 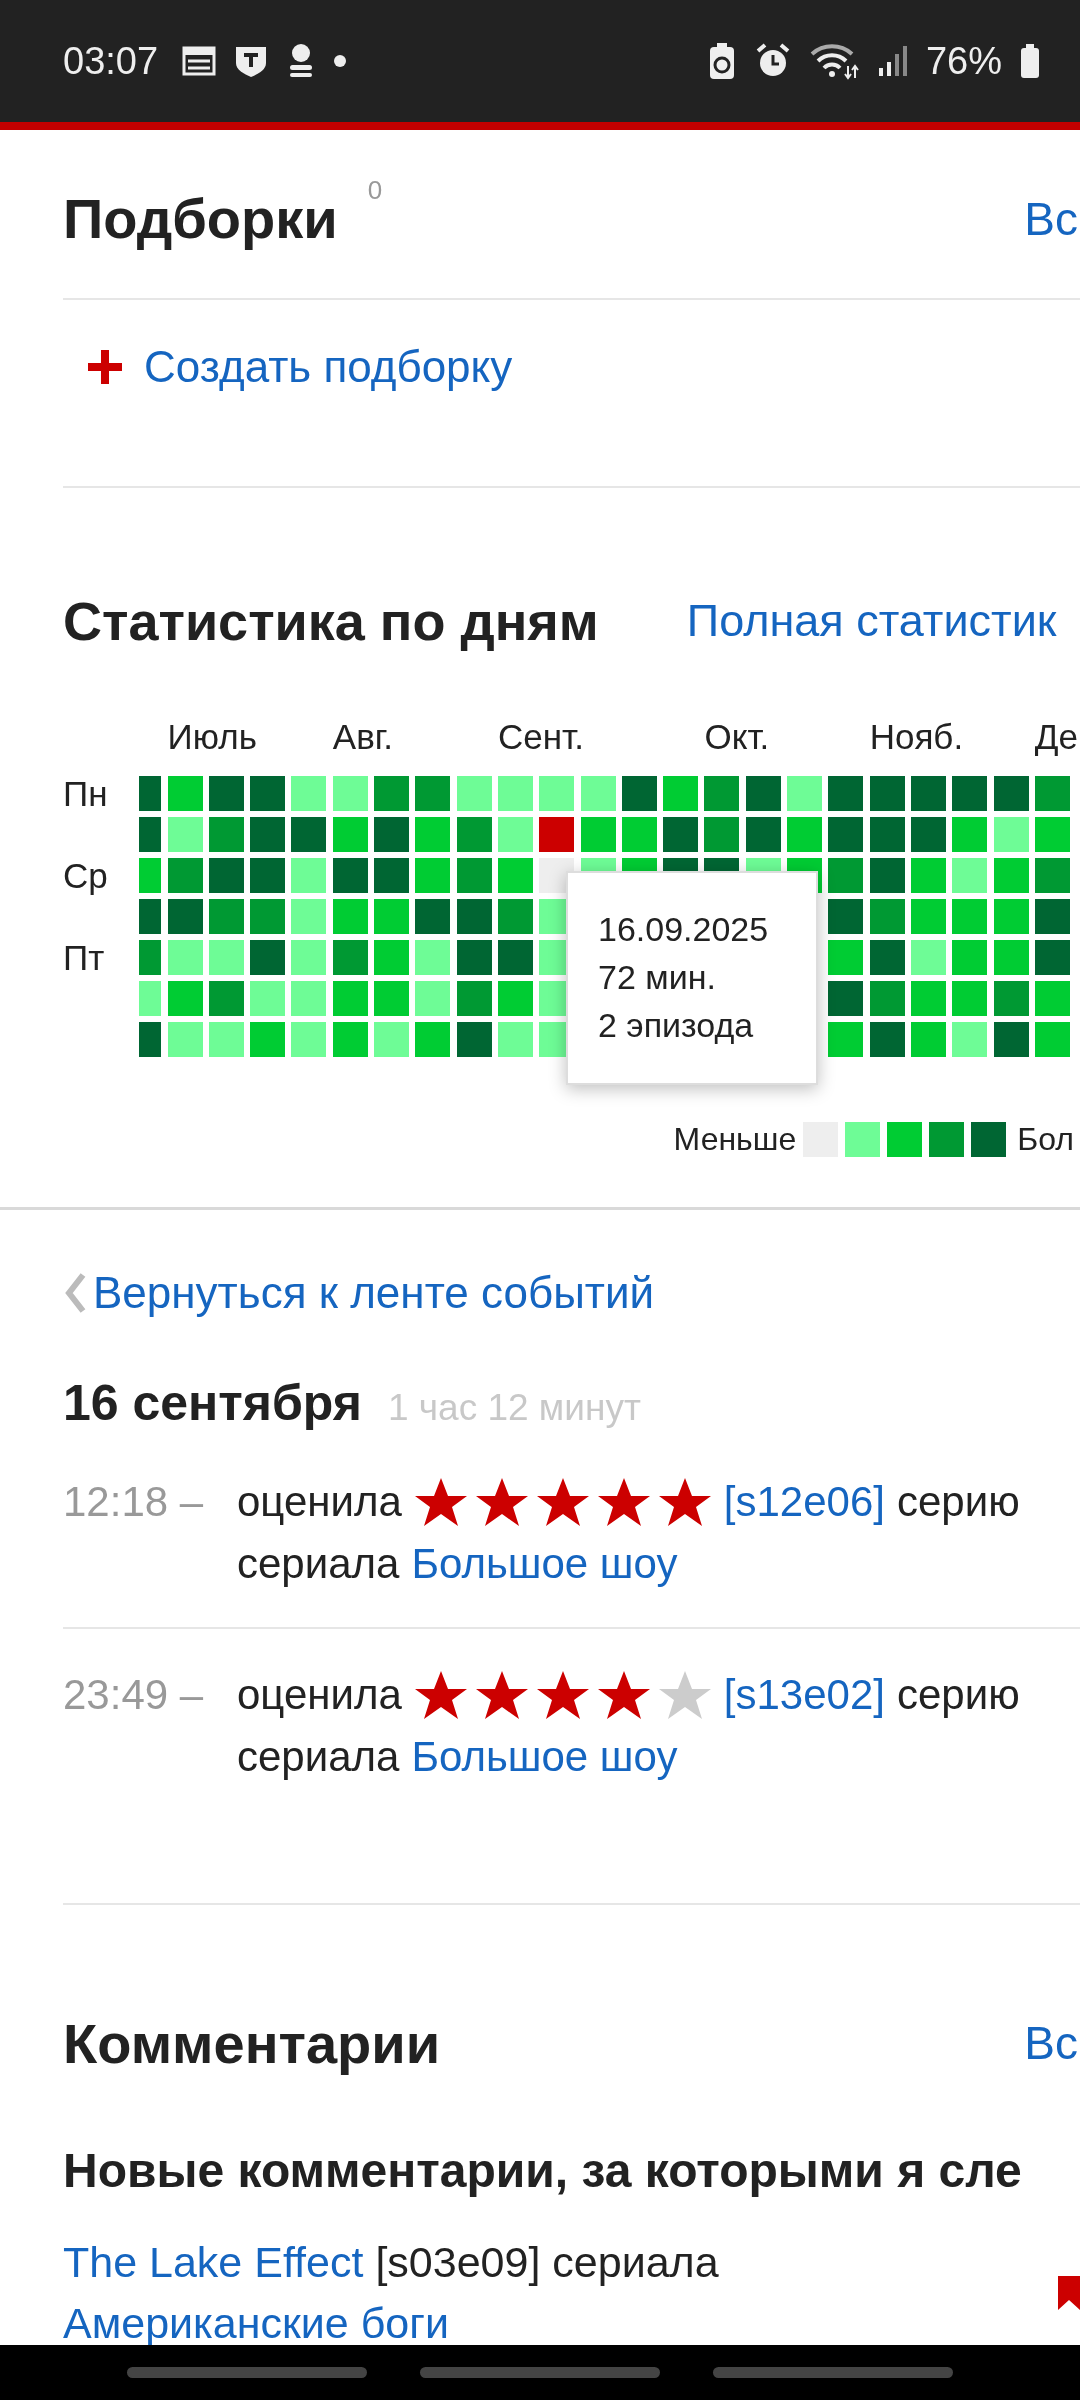 I want to click on episode-link: [s13e02], so click(x=804, y=1695).